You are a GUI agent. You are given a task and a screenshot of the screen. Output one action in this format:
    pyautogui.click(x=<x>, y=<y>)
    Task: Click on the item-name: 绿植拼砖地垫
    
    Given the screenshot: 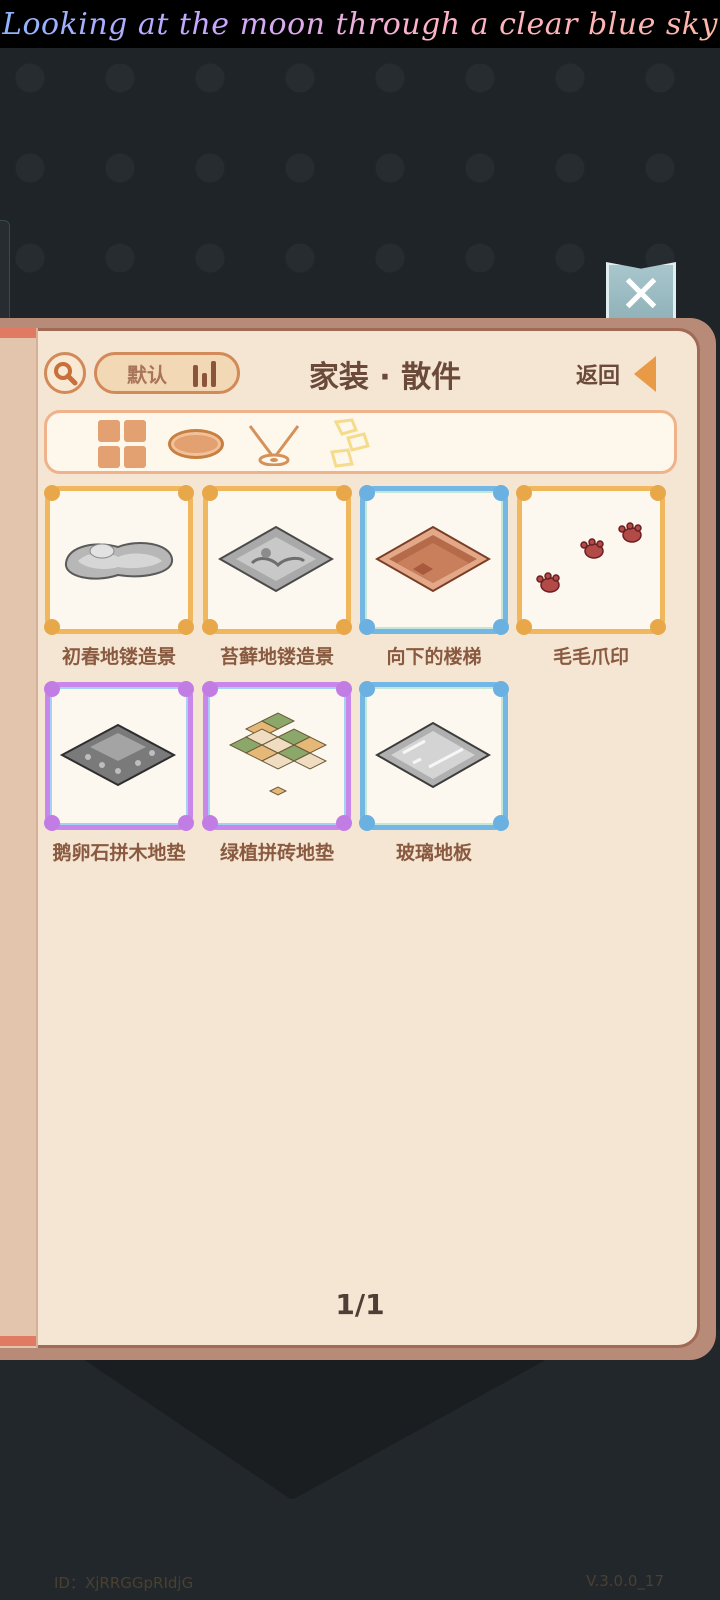 What is the action you would take?
    pyautogui.click(x=276, y=853)
    